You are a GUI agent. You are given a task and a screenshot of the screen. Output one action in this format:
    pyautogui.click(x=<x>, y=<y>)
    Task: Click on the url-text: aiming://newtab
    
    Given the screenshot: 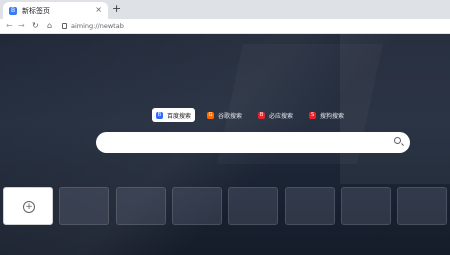 What is the action you would take?
    pyautogui.click(x=97, y=26)
    